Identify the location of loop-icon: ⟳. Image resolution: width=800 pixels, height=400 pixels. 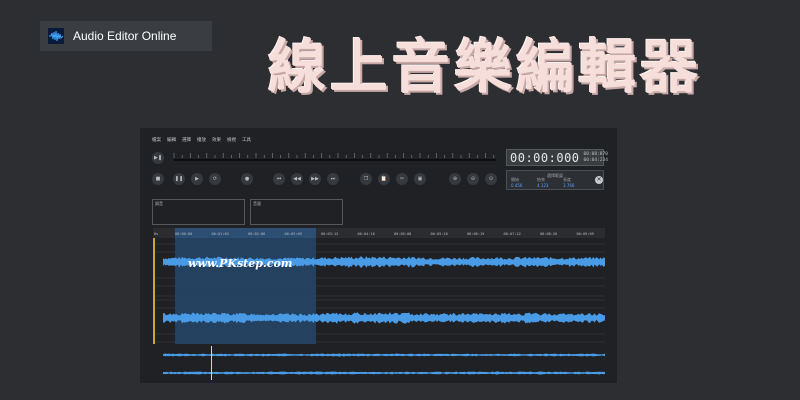
(215, 179).